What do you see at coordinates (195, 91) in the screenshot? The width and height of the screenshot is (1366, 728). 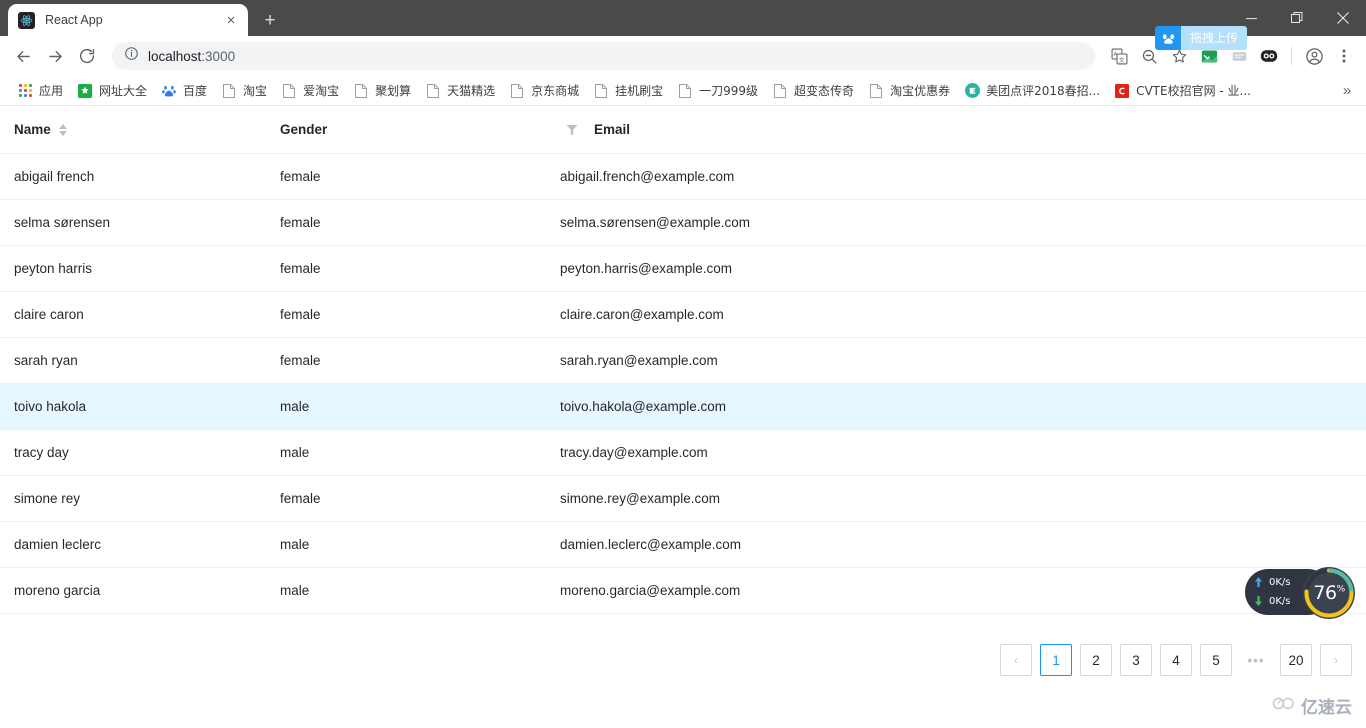 I see `bookmark-label: 百度` at bounding box center [195, 91].